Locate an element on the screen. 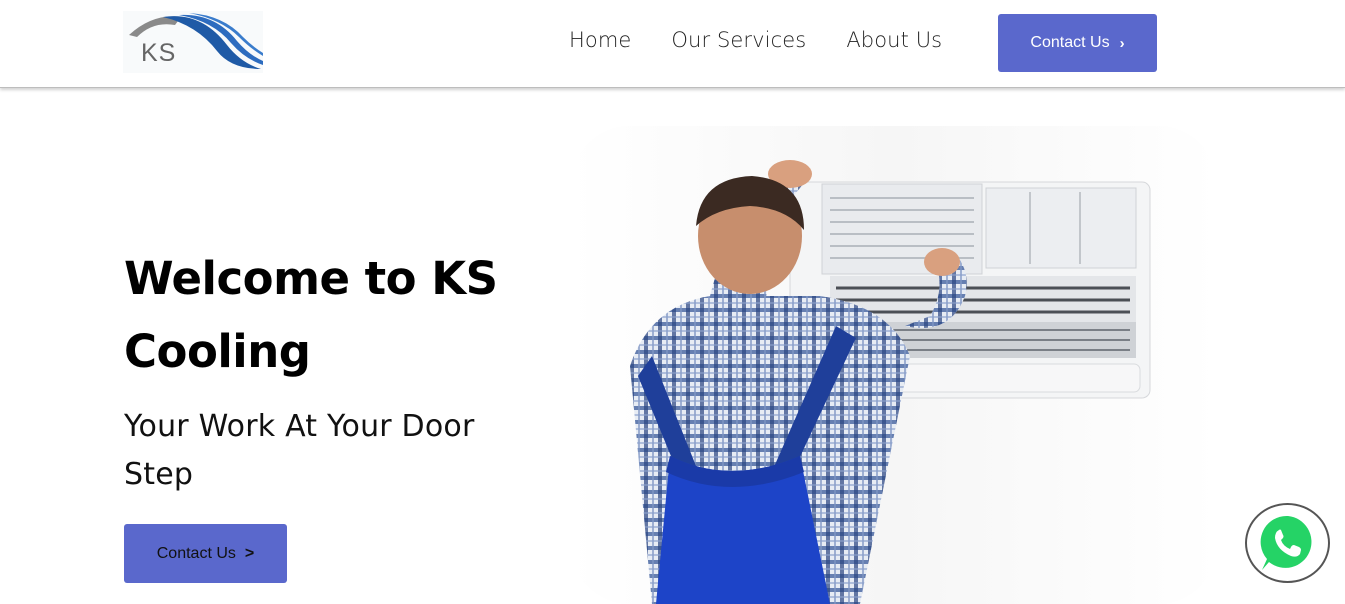 This screenshot has width=1345, height=604. hero-contact-button: Contact Us > is located at coordinates (205, 553).